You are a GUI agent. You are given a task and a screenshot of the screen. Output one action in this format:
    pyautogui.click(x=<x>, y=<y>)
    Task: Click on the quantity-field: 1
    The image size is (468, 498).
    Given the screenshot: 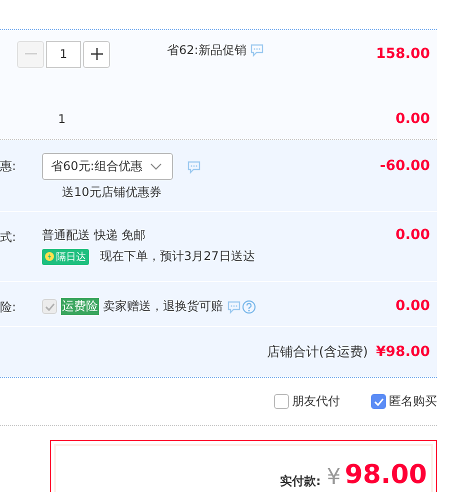 What is the action you would take?
    pyautogui.click(x=63, y=54)
    